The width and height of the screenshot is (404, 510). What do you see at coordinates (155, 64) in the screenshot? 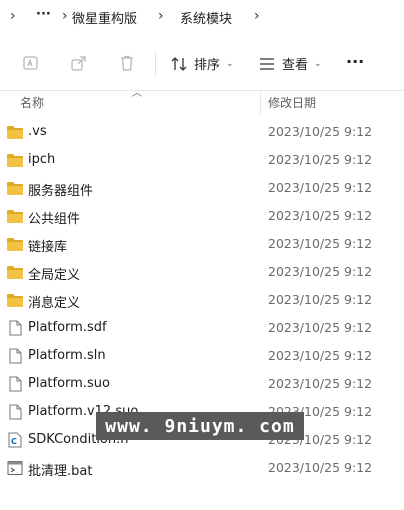
I see `toolbar-divider` at bounding box center [155, 64].